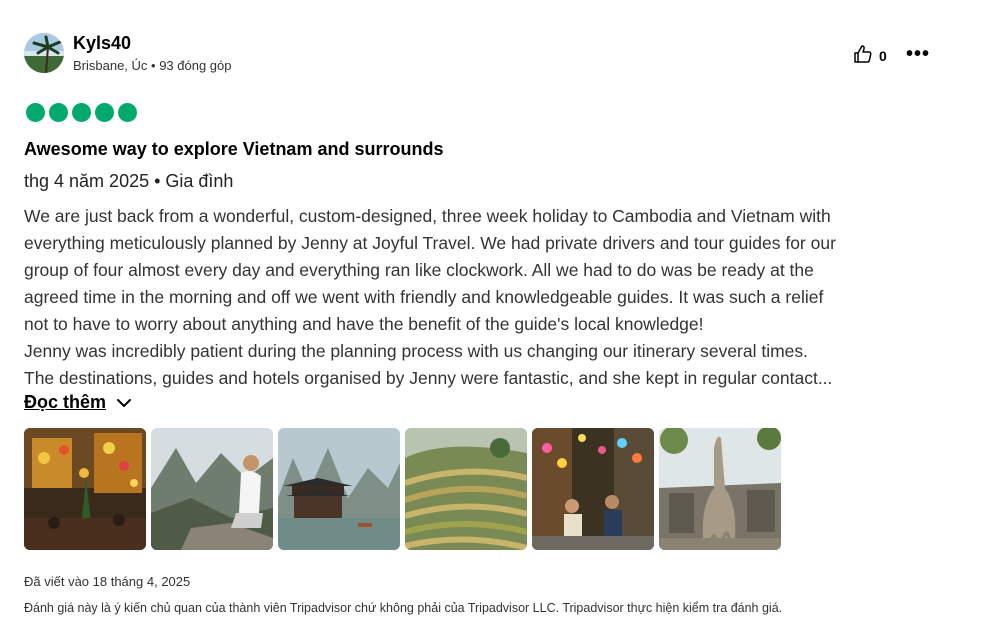 This screenshot has height=642, width=1000. I want to click on like-button: 0, so click(870, 56).